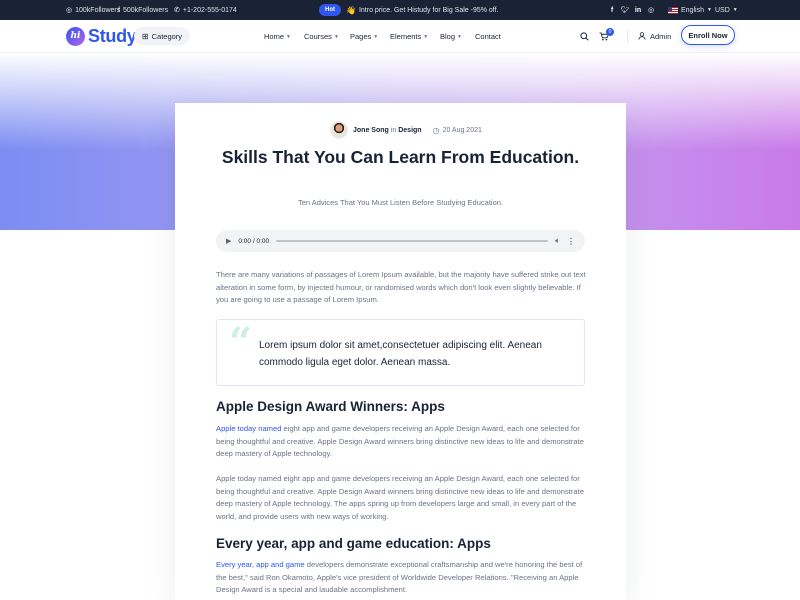 This screenshot has height=600, width=800. Describe the element at coordinates (351, 10) in the screenshot. I see `wave-emoji-icon: 👋` at that location.